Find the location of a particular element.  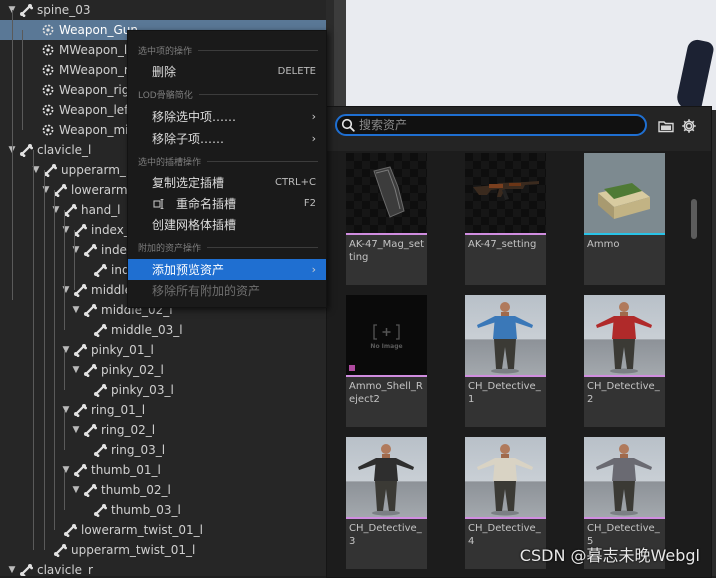

tree-row: ▼ spine_03 is located at coordinates (163, 10).